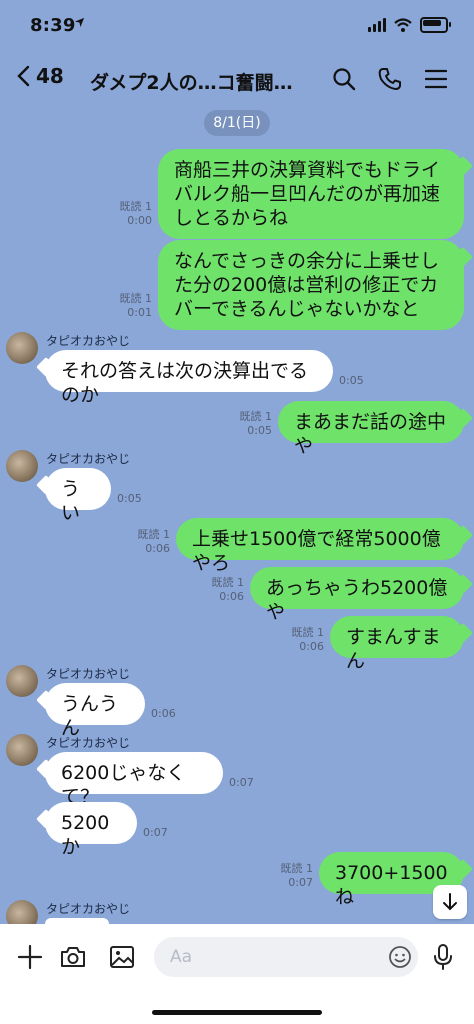  What do you see at coordinates (78, 496) in the screenshot?
I see `their-message-bubble: うい` at bounding box center [78, 496].